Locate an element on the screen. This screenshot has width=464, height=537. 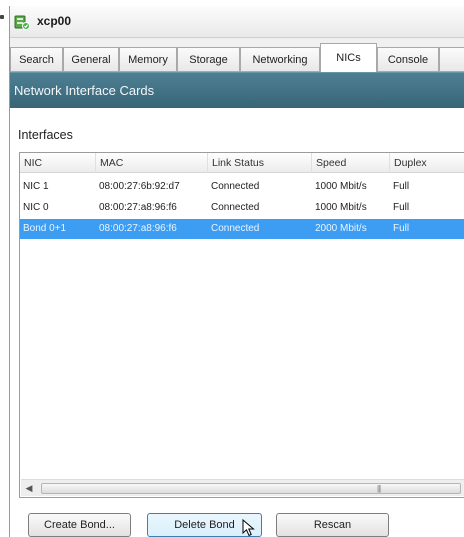
tab-nics-label: NICs is located at coordinates (348, 58).